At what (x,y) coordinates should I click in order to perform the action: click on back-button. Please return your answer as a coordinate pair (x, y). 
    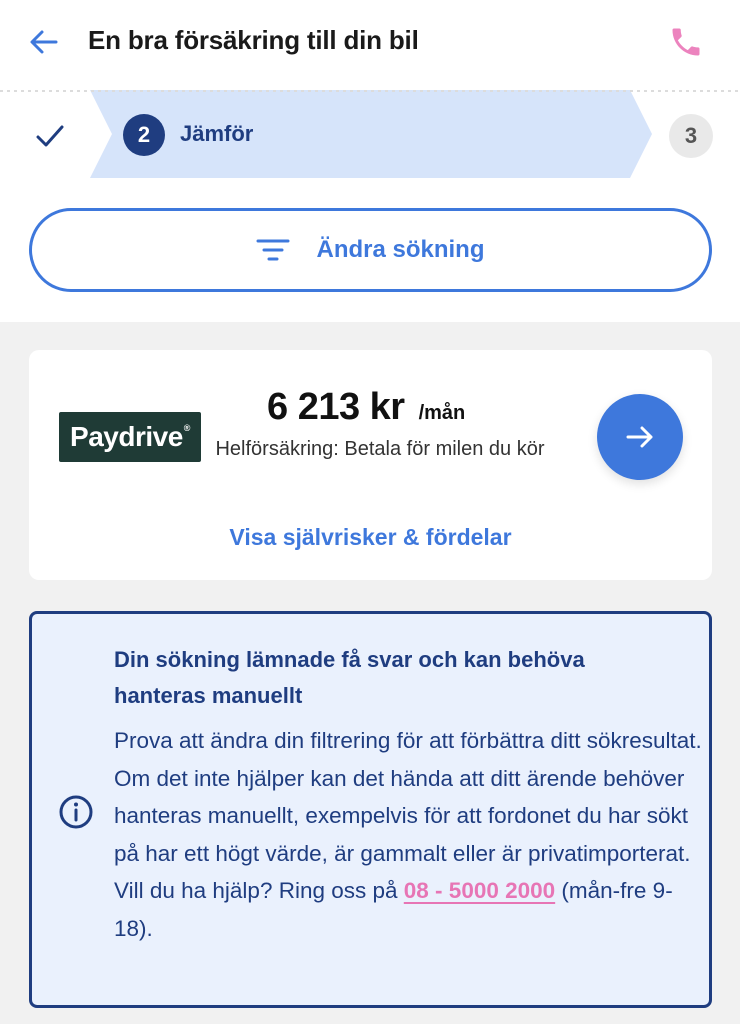
    Looking at the image, I should click on (44, 42).